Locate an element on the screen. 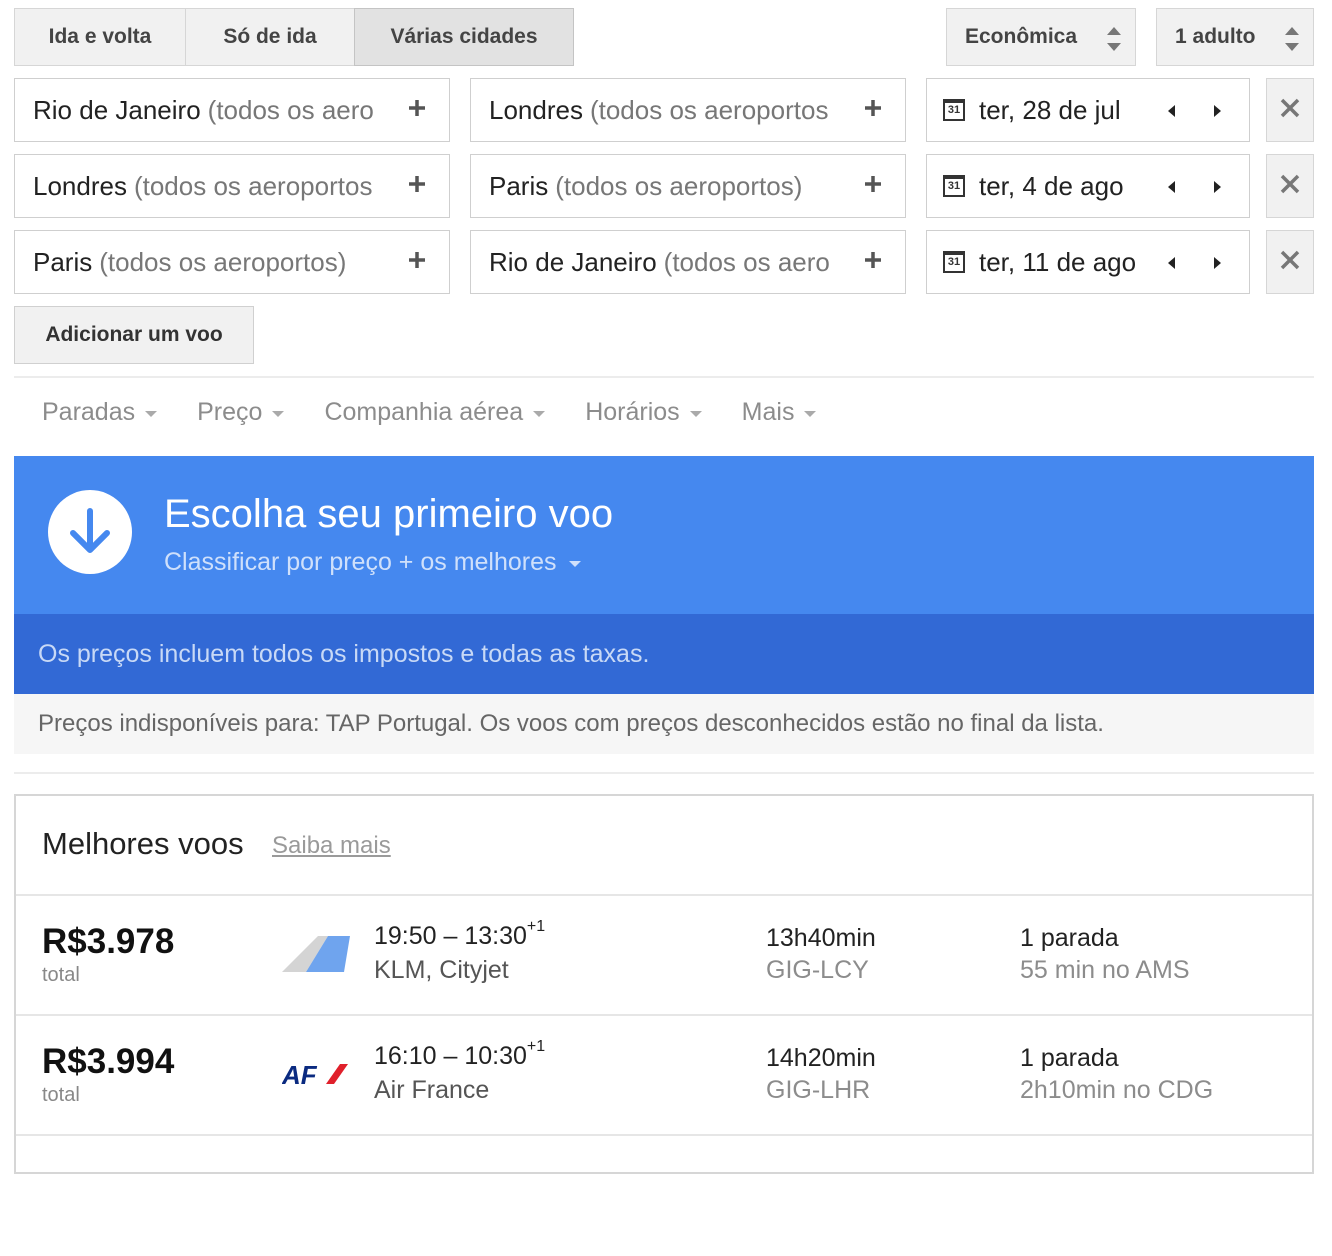 The width and height of the screenshot is (1332, 1256). cabin-class-value: Econômica is located at coordinates (1021, 36).